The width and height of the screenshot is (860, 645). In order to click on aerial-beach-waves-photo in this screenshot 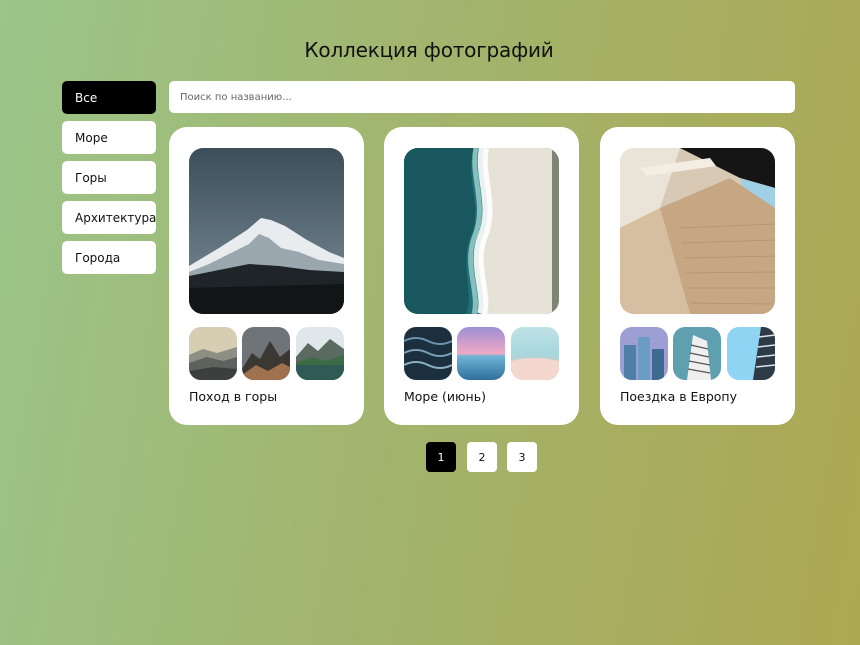, I will do `click(481, 231)`.